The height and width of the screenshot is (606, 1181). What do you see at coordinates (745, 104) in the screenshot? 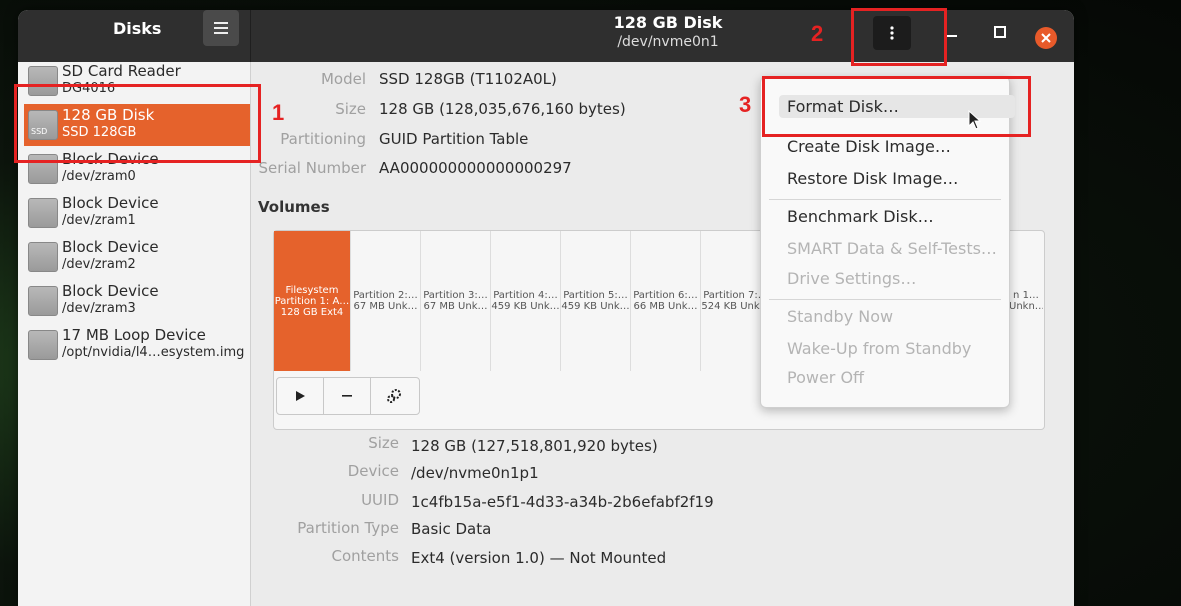
I see `annotation-number-3: 3` at bounding box center [745, 104].